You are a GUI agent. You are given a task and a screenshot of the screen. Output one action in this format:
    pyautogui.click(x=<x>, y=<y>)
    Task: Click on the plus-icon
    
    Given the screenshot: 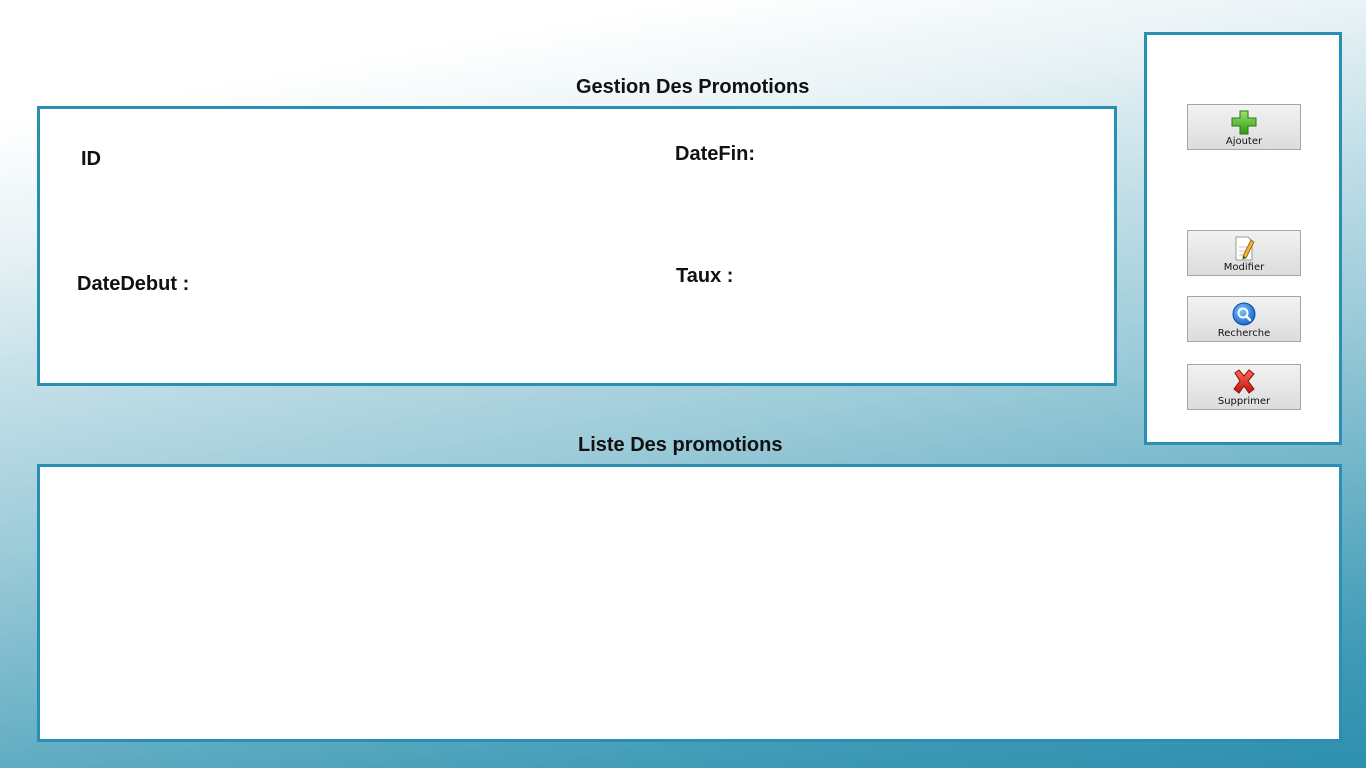 What is the action you would take?
    pyautogui.click(x=1244, y=122)
    